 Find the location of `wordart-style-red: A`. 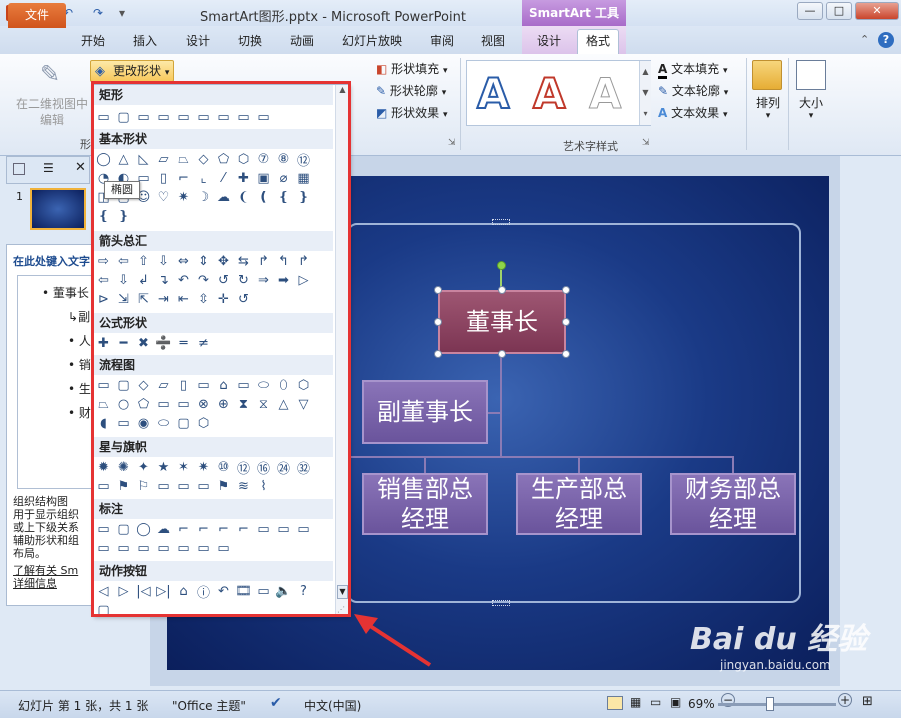

wordart-style-red: A is located at coordinates (549, 94).